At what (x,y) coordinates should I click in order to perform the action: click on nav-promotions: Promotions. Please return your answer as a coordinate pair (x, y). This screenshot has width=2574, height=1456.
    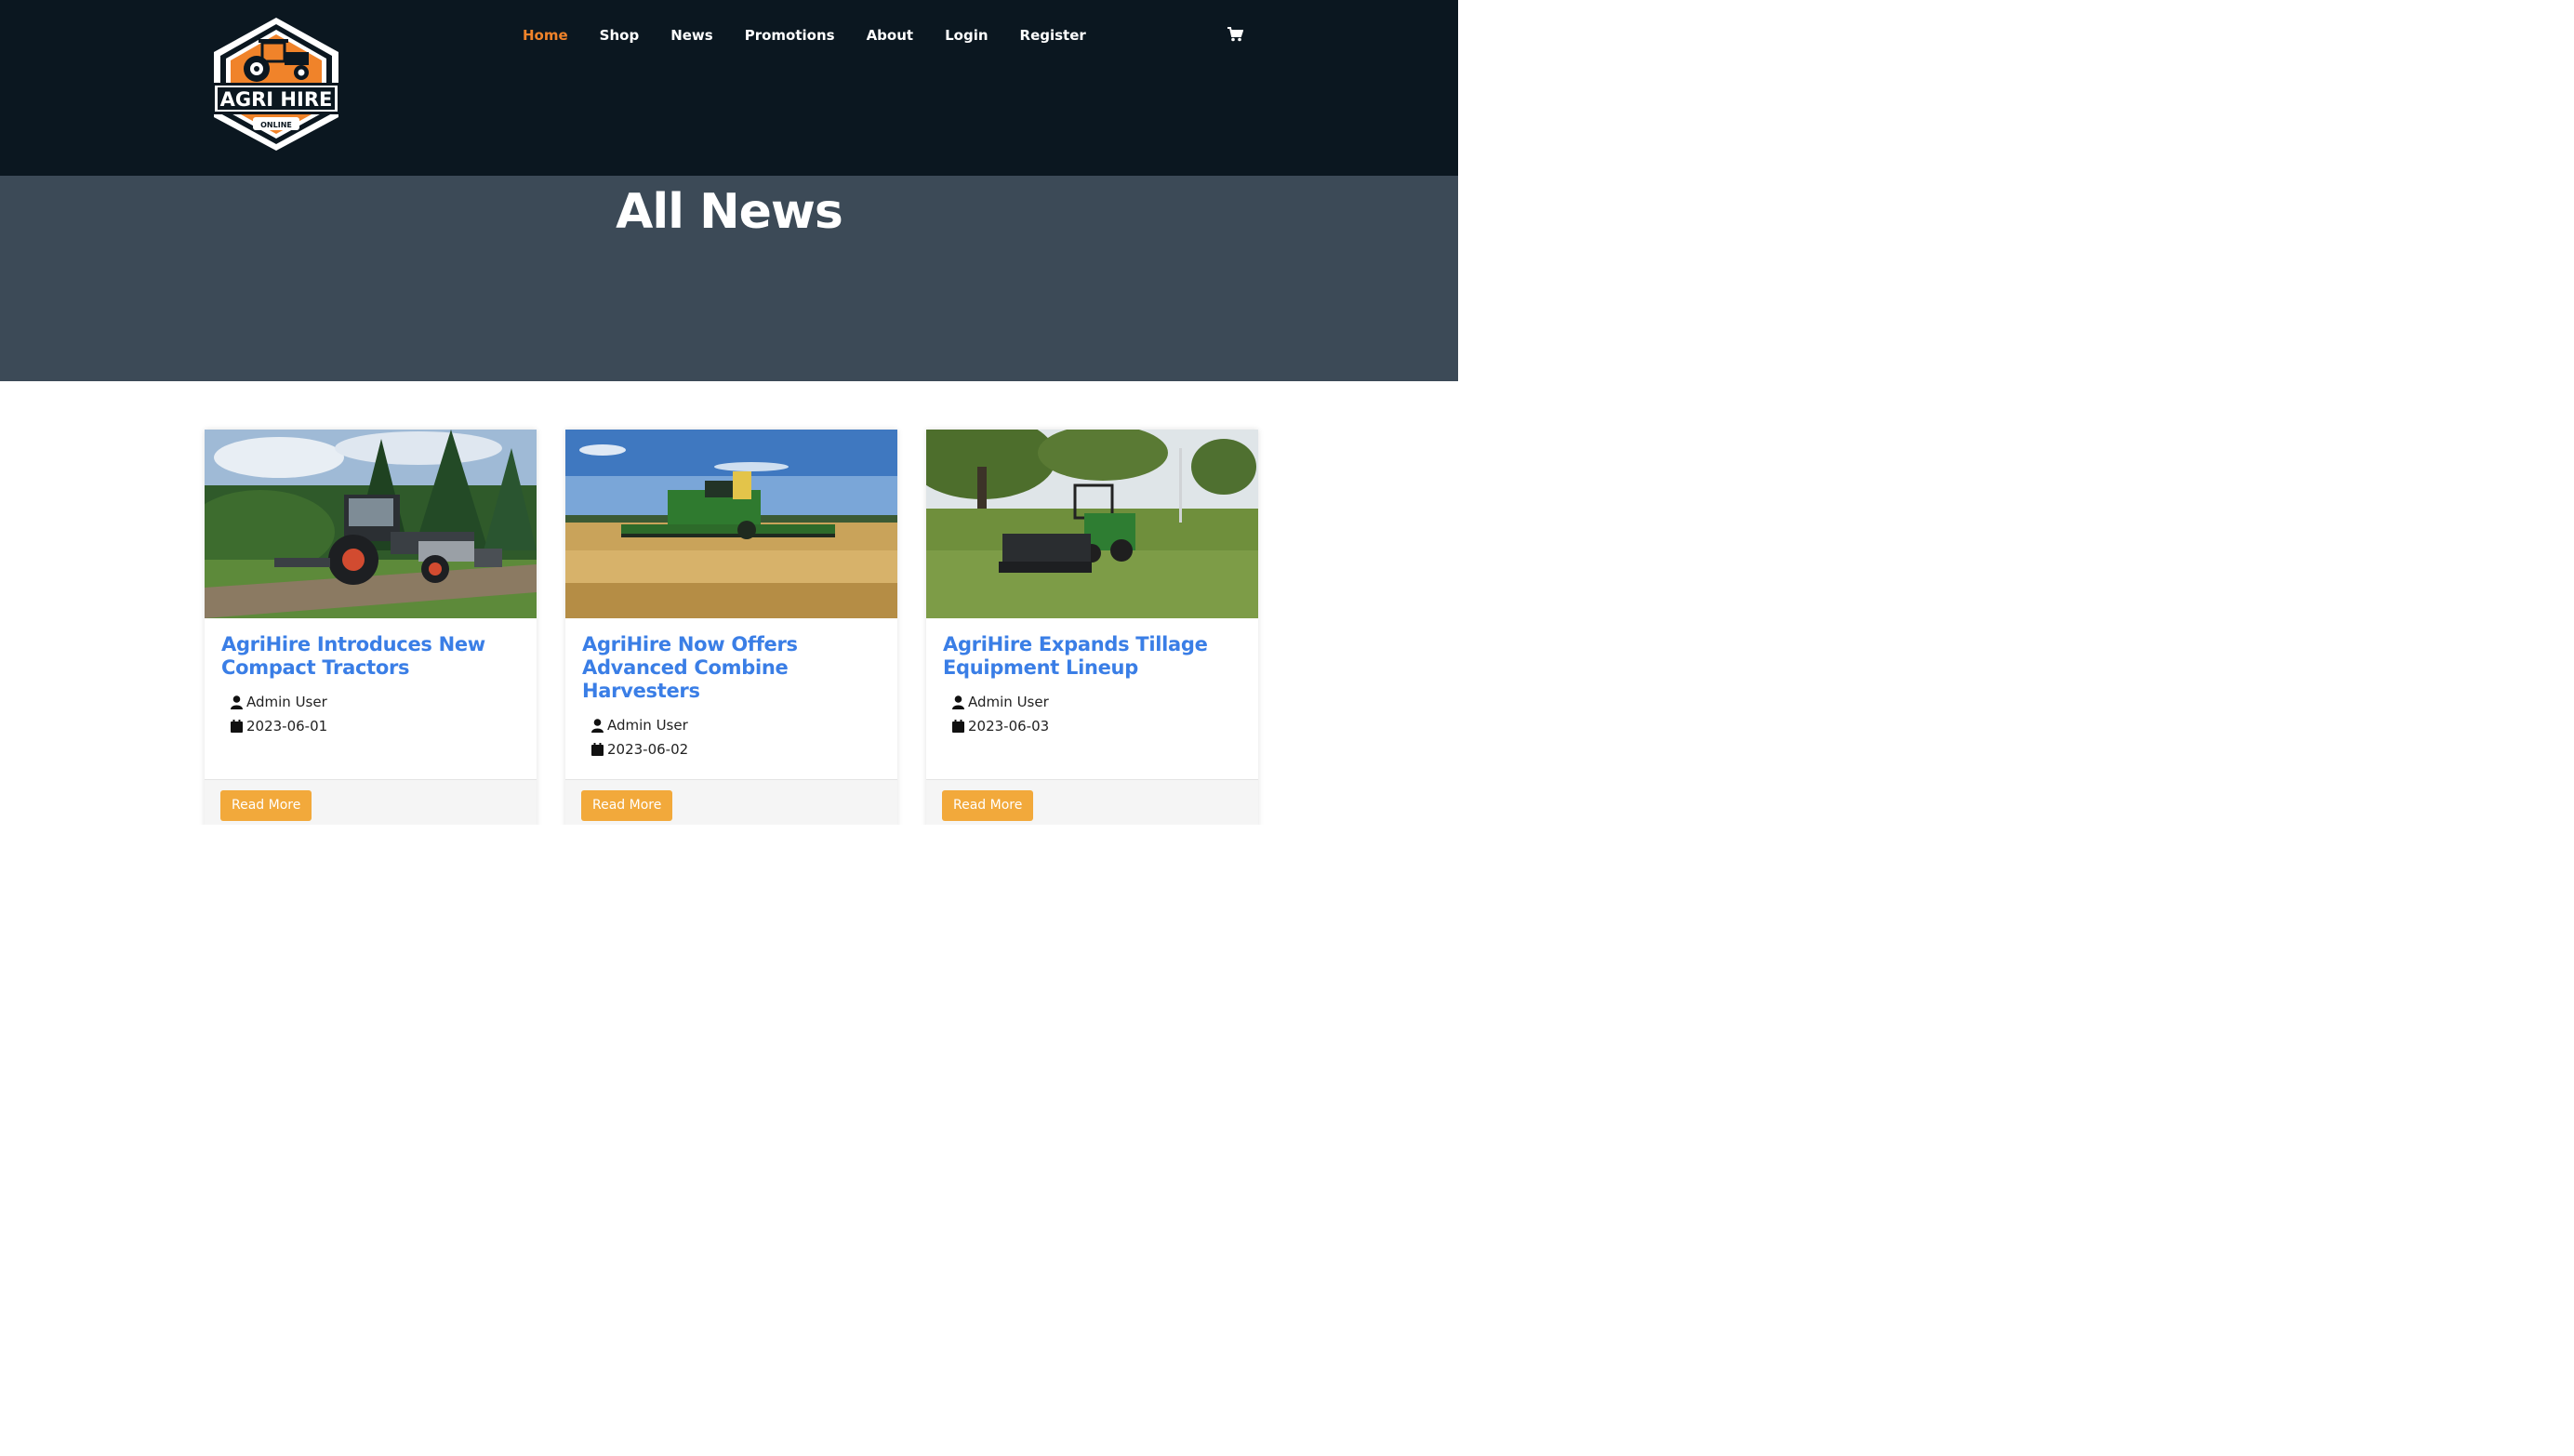
    Looking at the image, I should click on (790, 35).